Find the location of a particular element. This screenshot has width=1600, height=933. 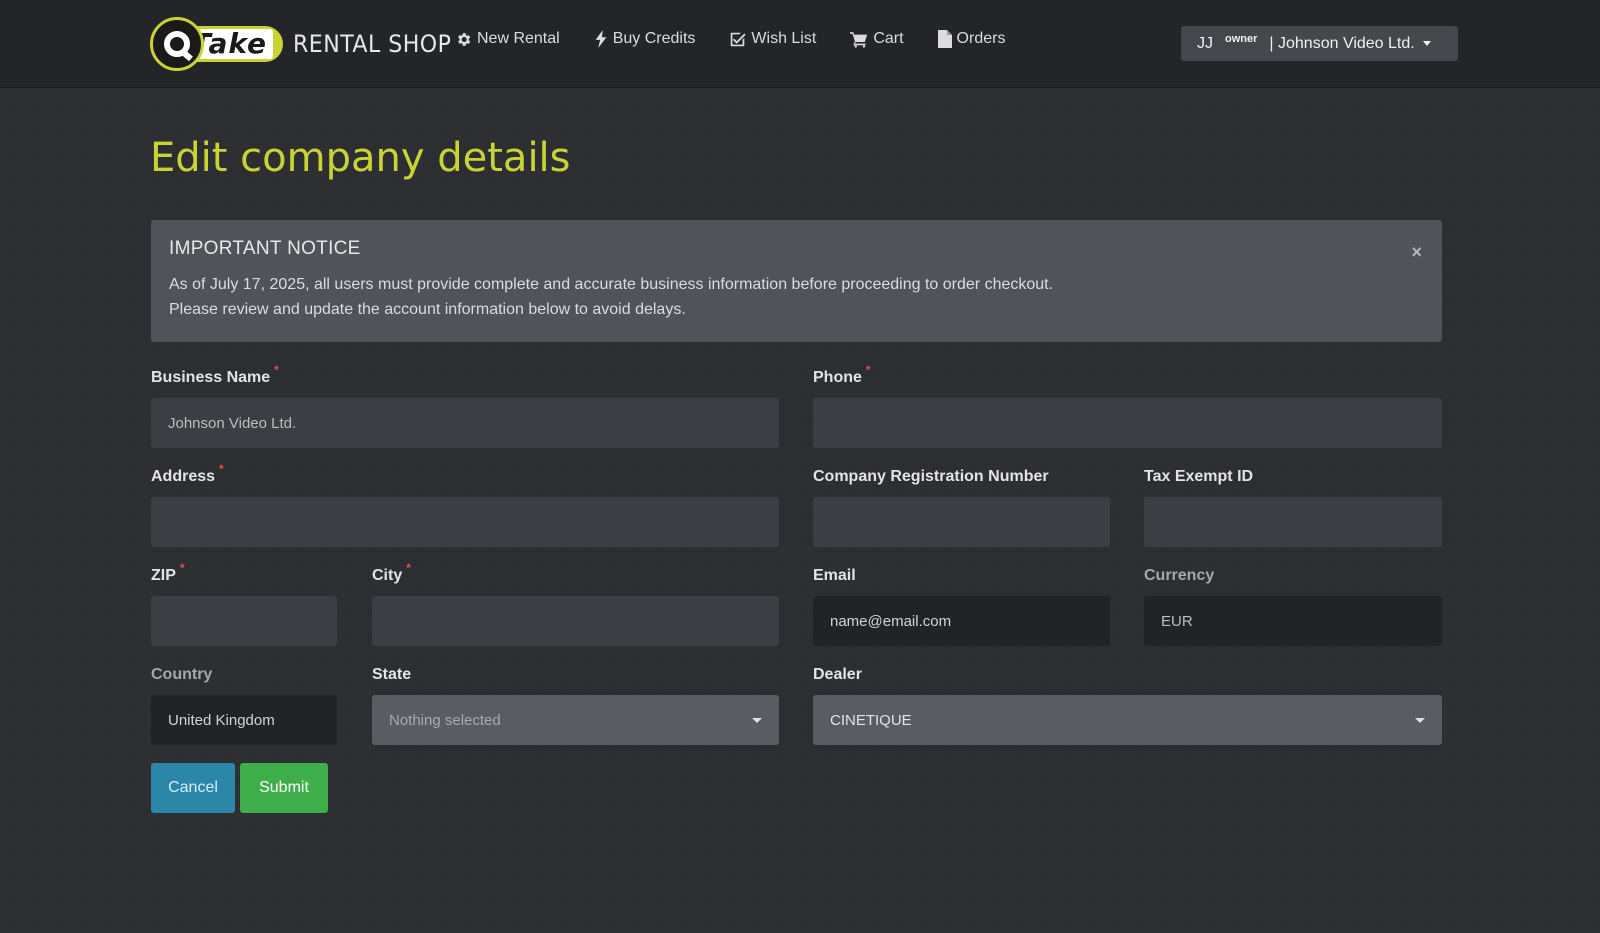

address-input is located at coordinates (465, 522).